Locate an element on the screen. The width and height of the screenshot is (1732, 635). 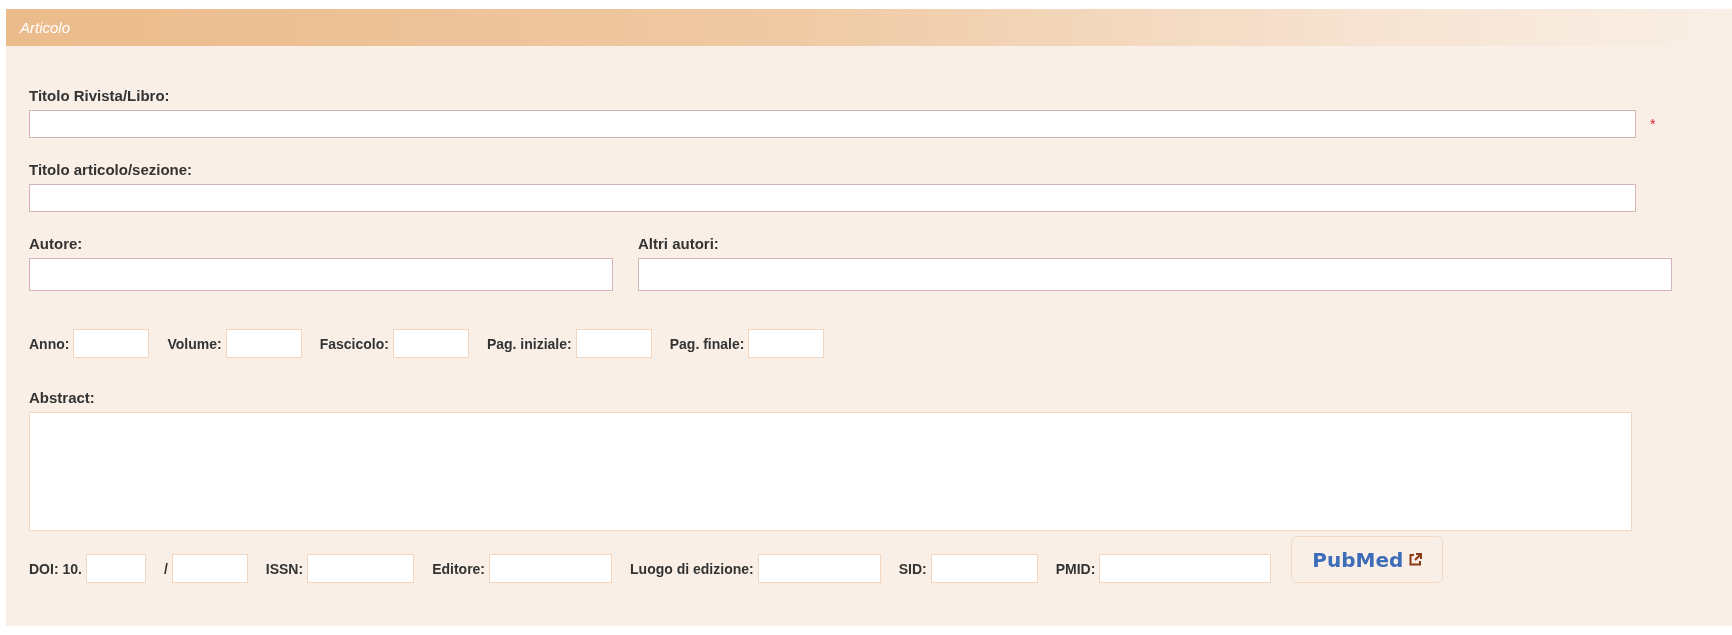
pubmed-button: PubMed is located at coordinates (1367, 559).